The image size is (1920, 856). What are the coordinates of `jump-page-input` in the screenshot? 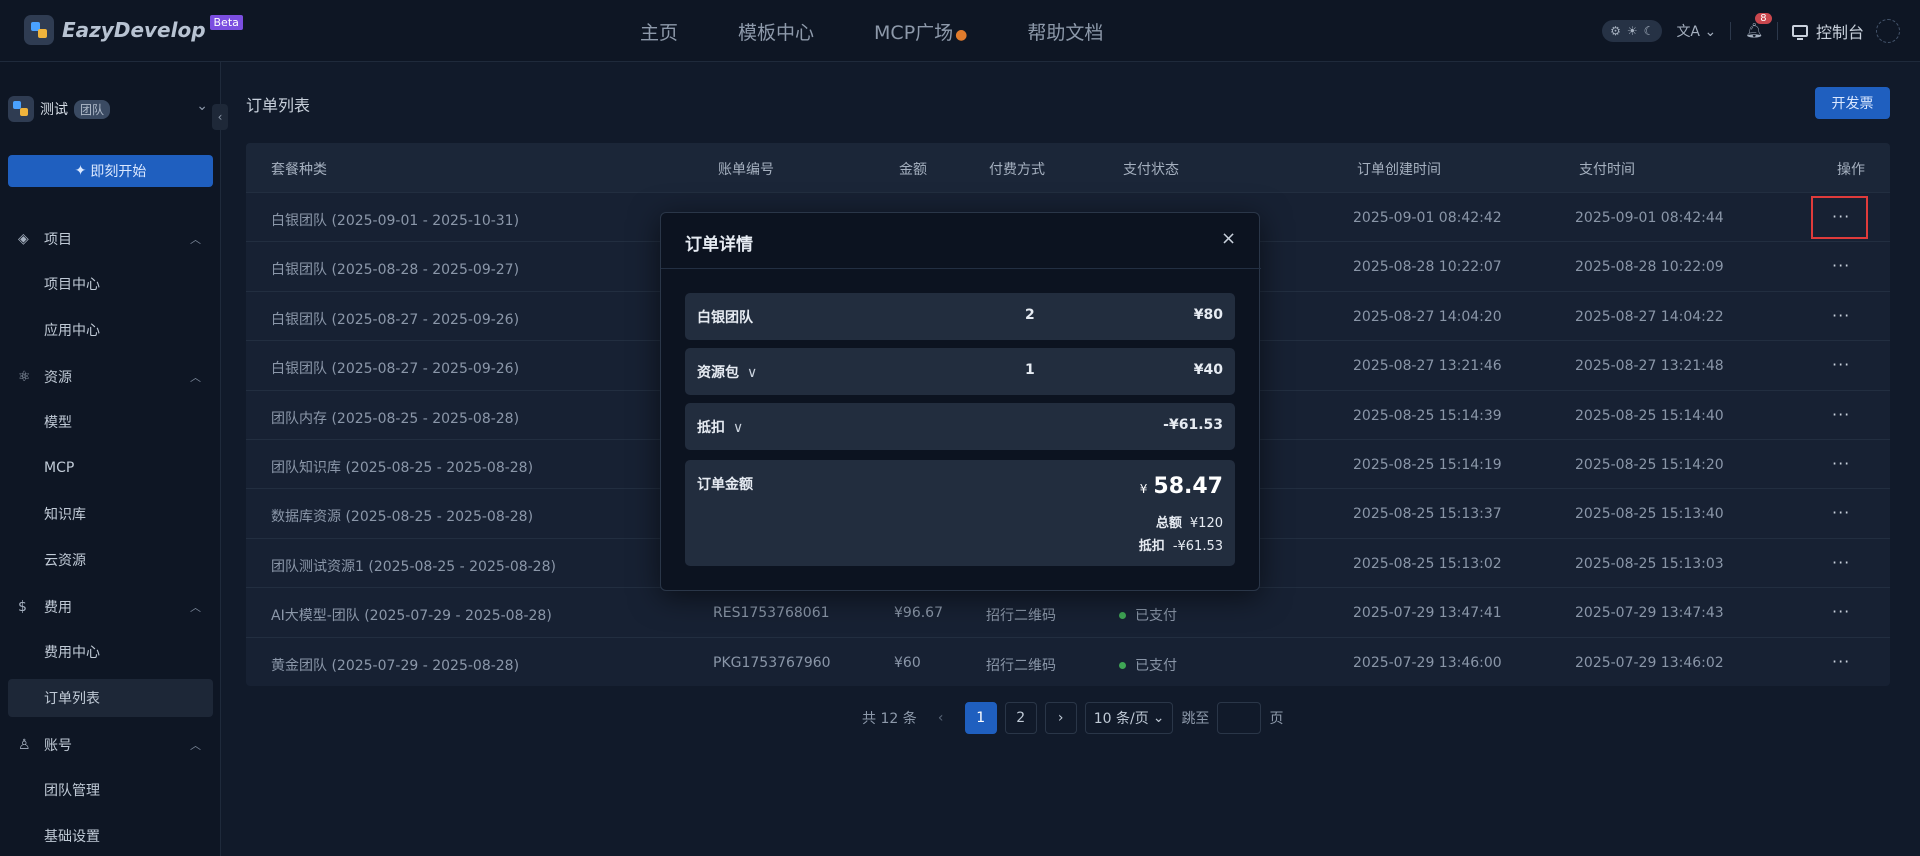 It's located at (1239, 718).